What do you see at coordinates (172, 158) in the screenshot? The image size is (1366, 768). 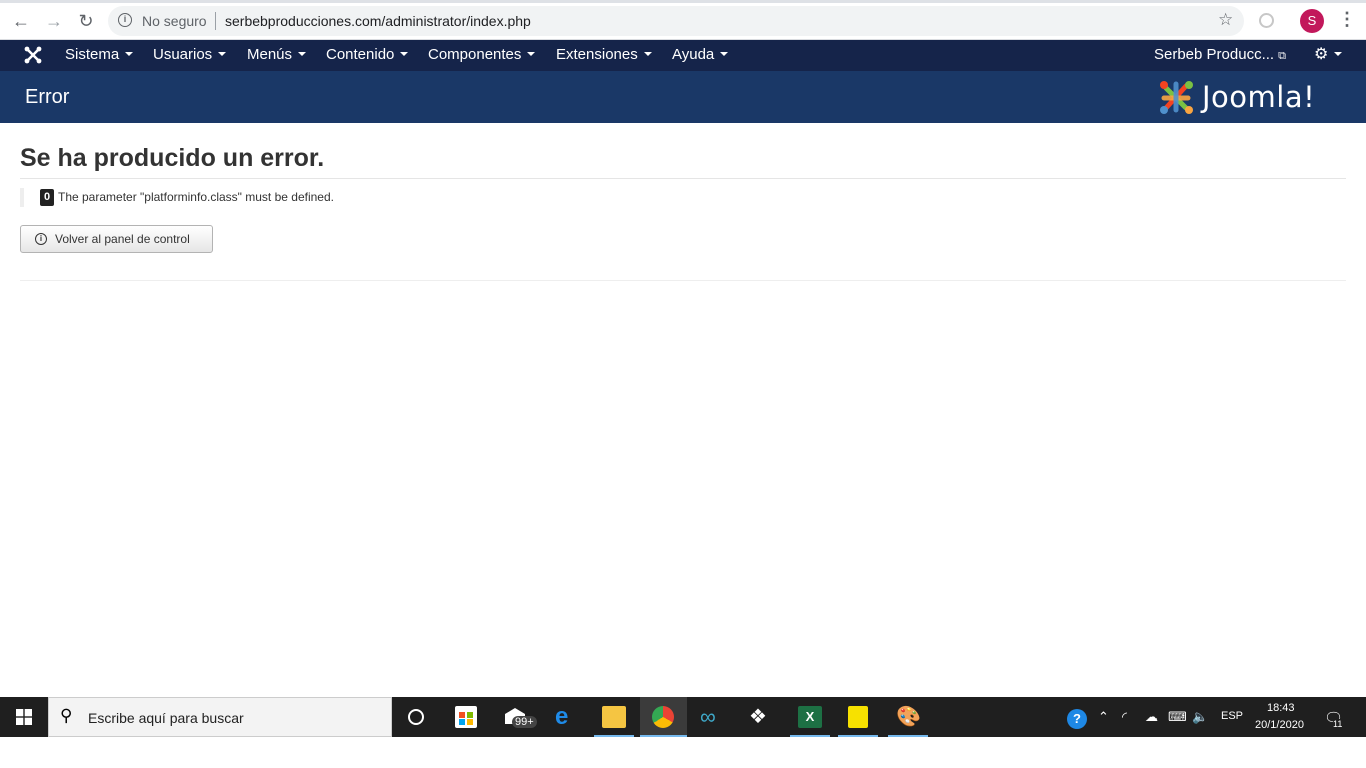 I see `error-heading: Se ha producido un error.` at bounding box center [172, 158].